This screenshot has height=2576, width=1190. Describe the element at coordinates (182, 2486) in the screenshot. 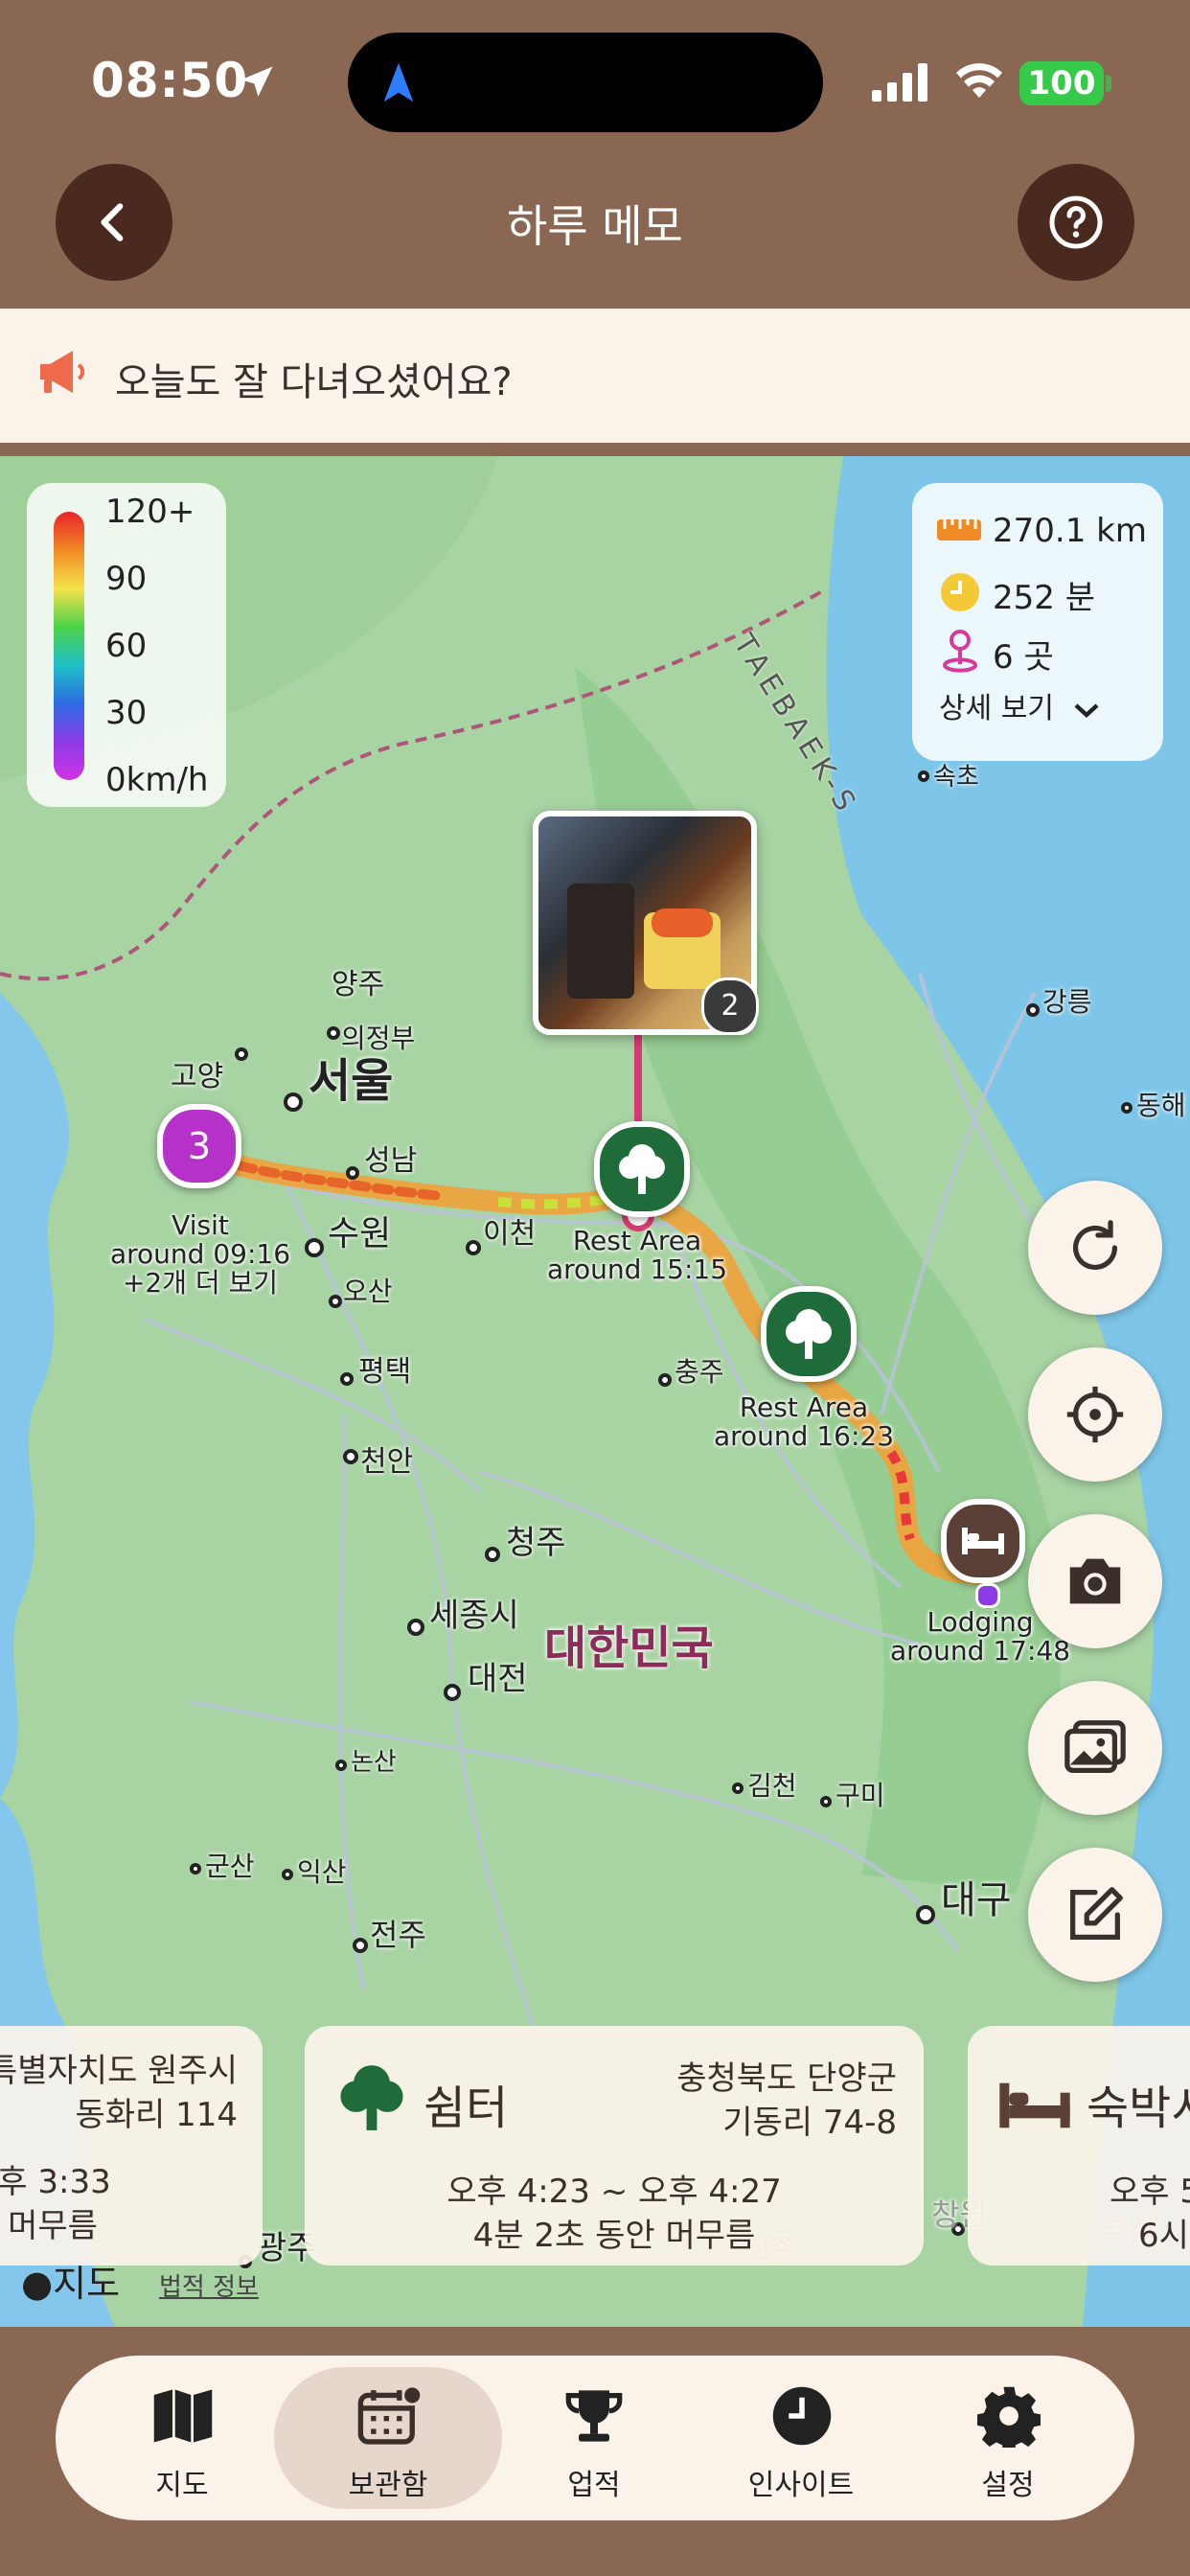

I see `tab-label: 지도` at that location.